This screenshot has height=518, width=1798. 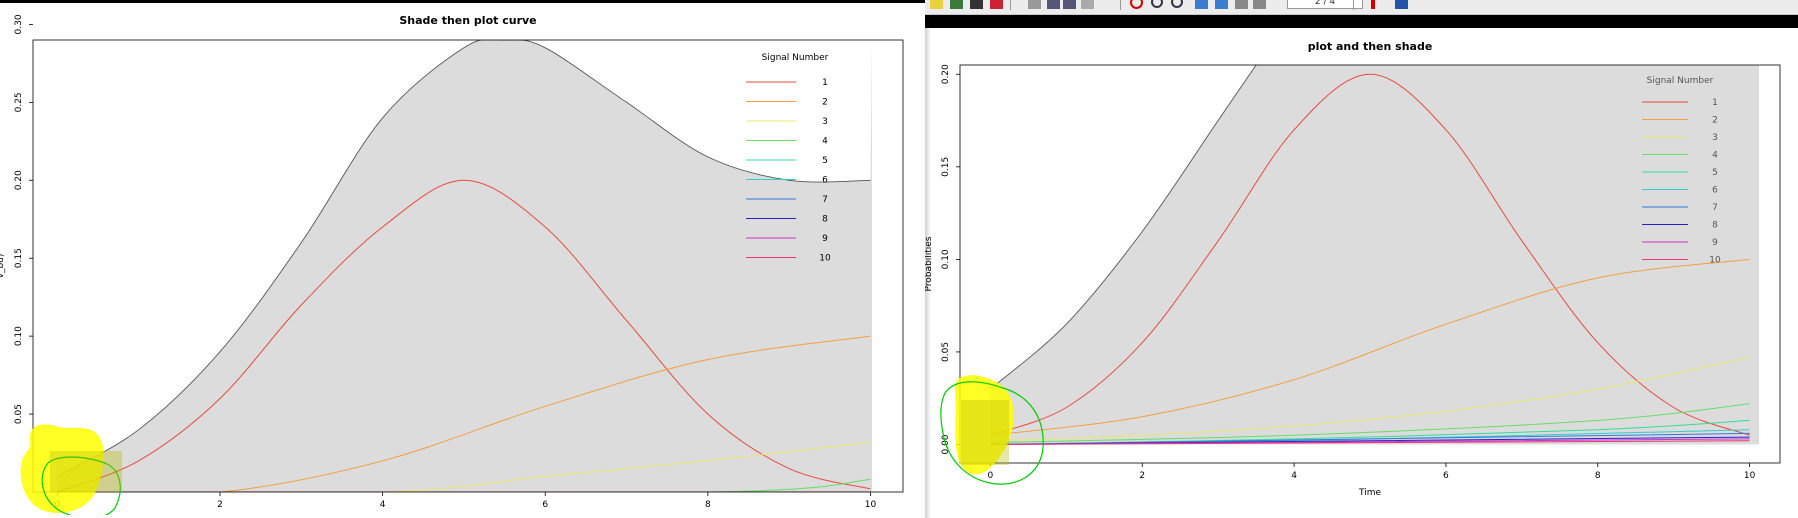 What do you see at coordinates (1157, 4) in the screenshot?
I see `zoom-in-icon` at bounding box center [1157, 4].